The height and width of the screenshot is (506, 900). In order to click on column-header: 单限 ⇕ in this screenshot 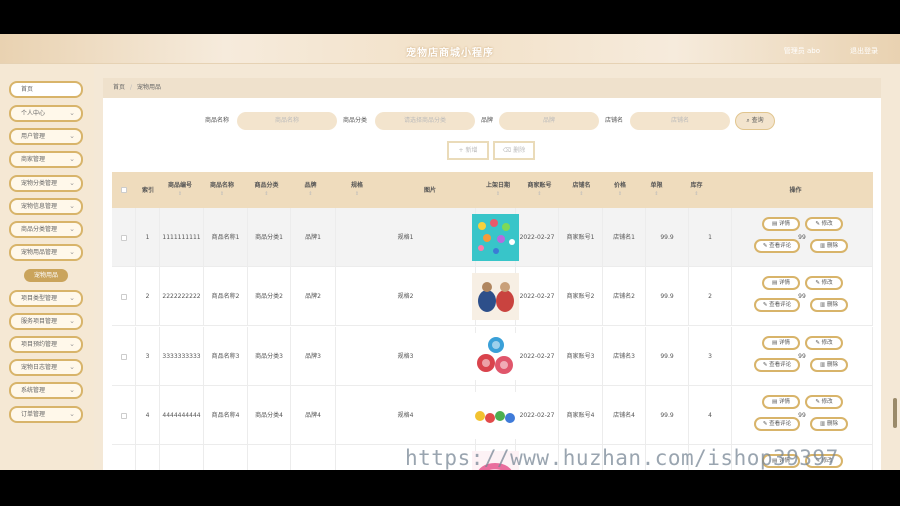, I will do `click(656, 190)`.